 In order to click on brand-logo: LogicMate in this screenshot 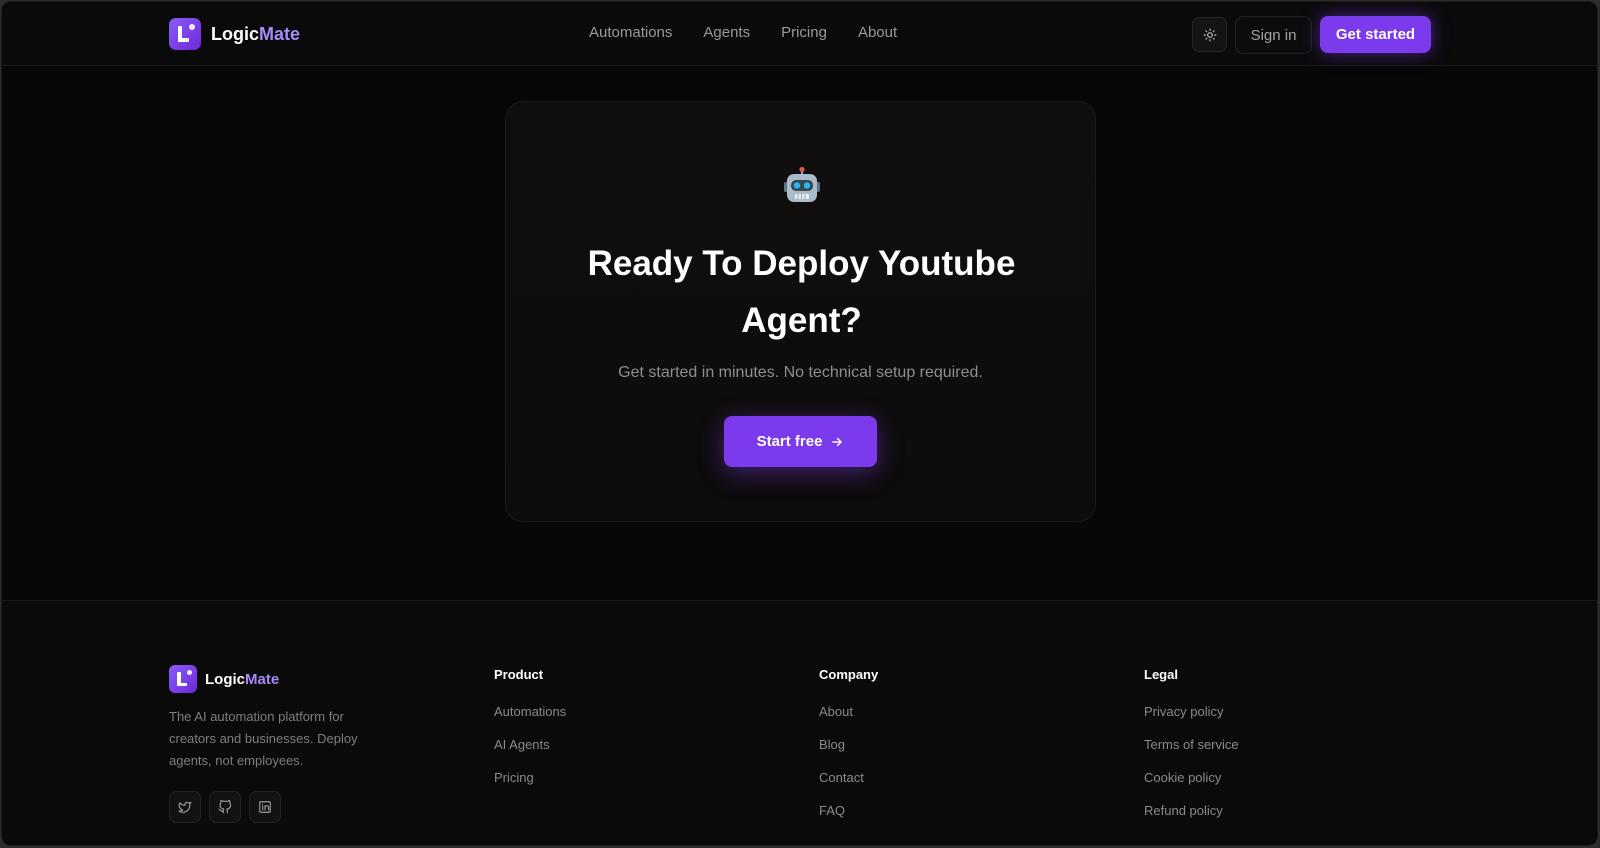, I will do `click(234, 34)`.